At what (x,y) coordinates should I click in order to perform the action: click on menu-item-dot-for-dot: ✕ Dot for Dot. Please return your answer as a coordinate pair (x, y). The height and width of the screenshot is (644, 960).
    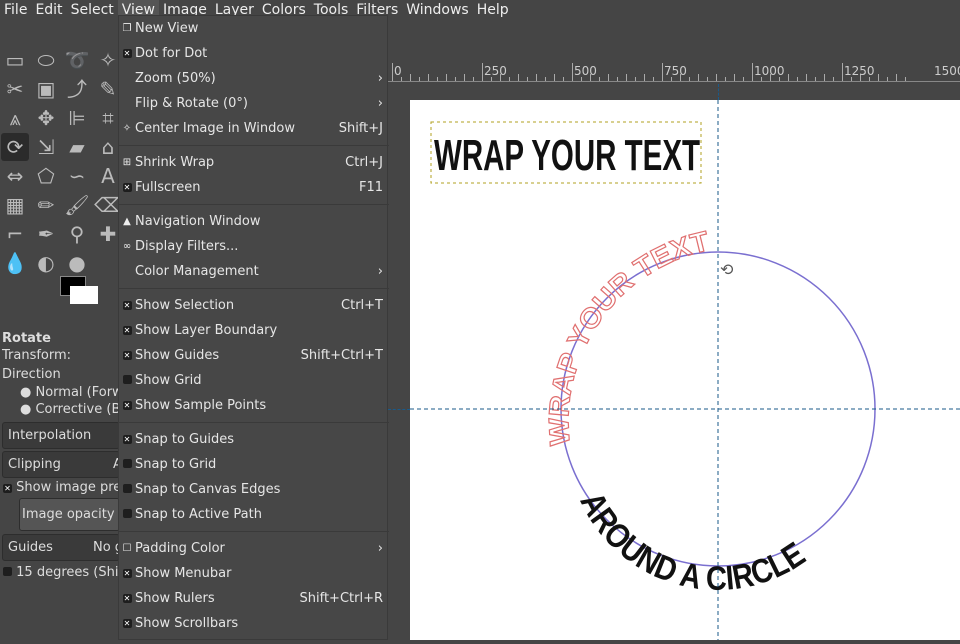
    Looking at the image, I should click on (254, 53).